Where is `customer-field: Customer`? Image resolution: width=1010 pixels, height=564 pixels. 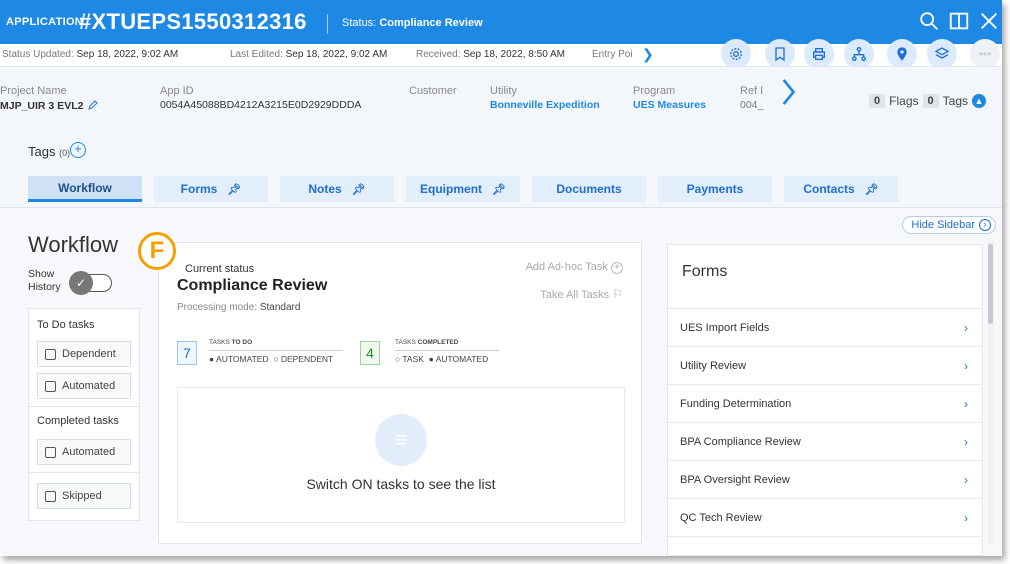
customer-field: Customer is located at coordinates (433, 91).